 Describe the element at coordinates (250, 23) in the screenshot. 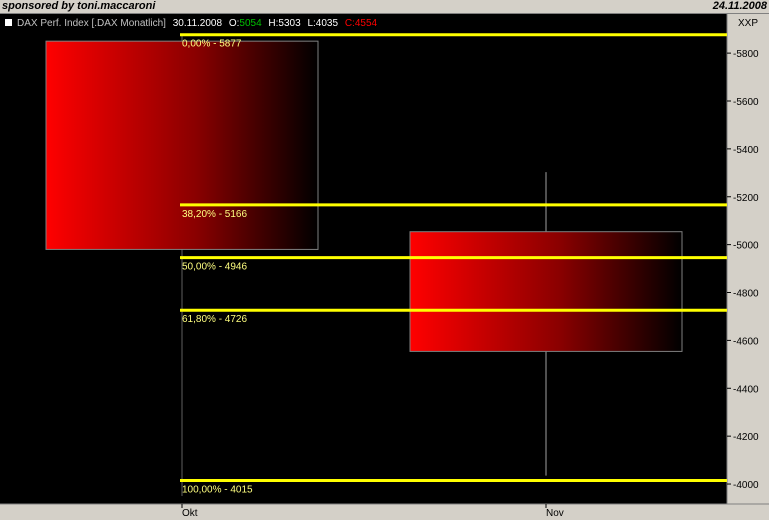

I see `legend-open-value: 5054` at that location.